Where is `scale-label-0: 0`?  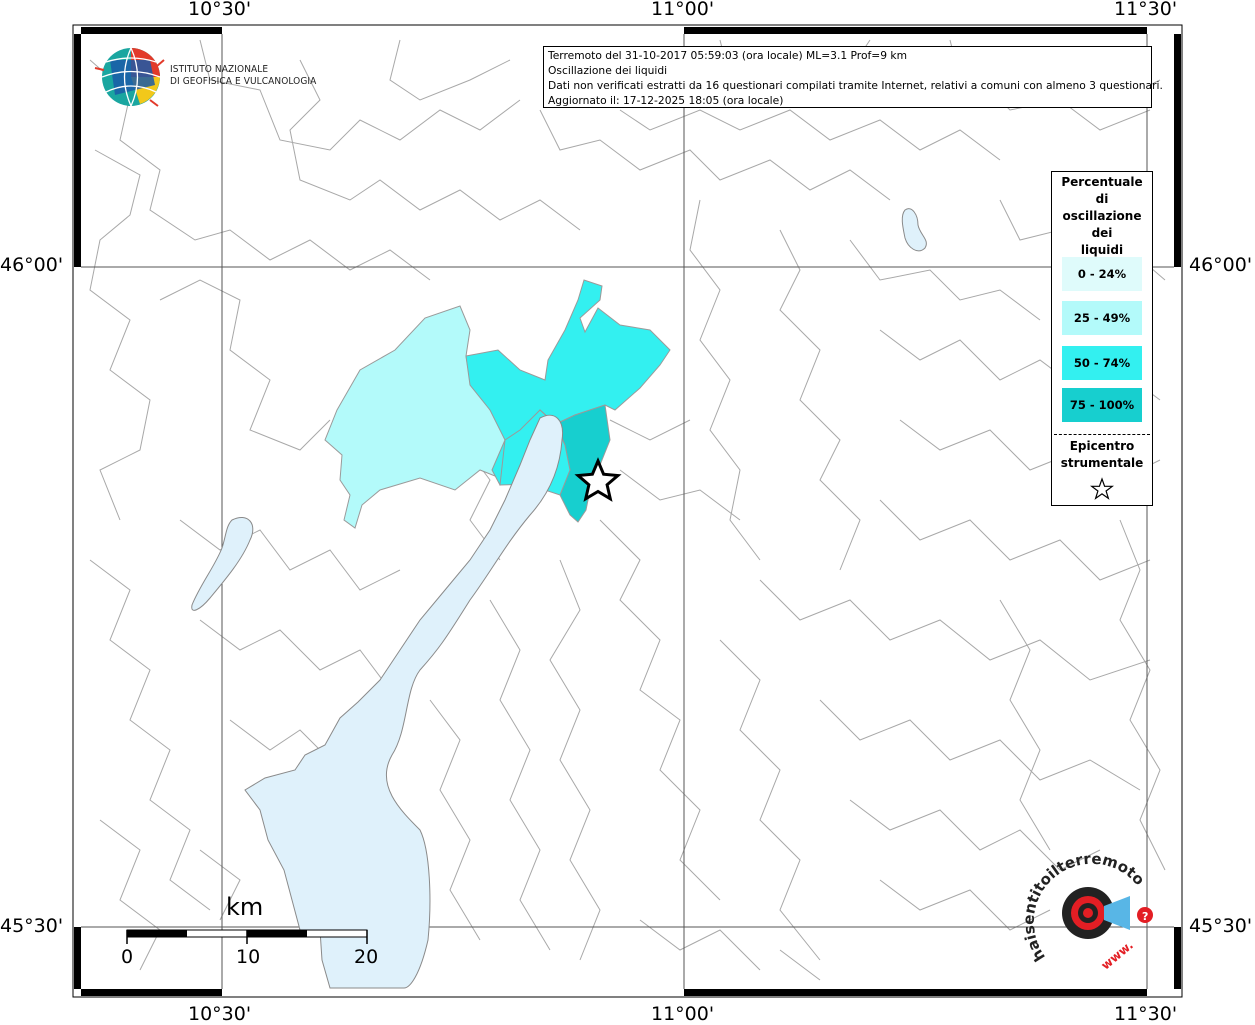
scale-label-0: 0 is located at coordinates (127, 957).